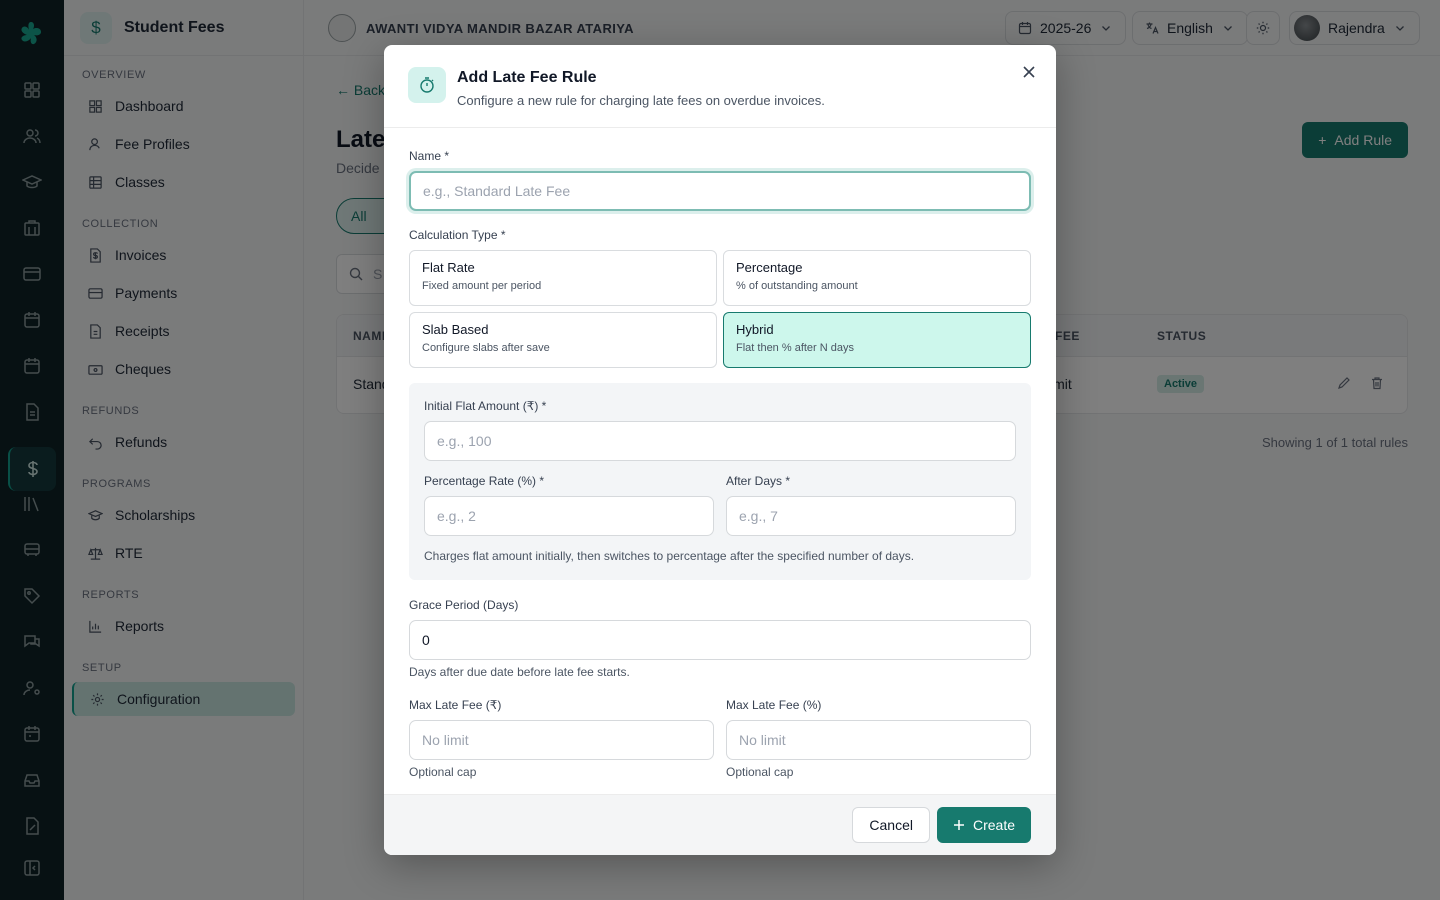  What do you see at coordinates (464, 605) in the screenshot?
I see `grace-period-label: Grace Period (Days)` at bounding box center [464, 605].